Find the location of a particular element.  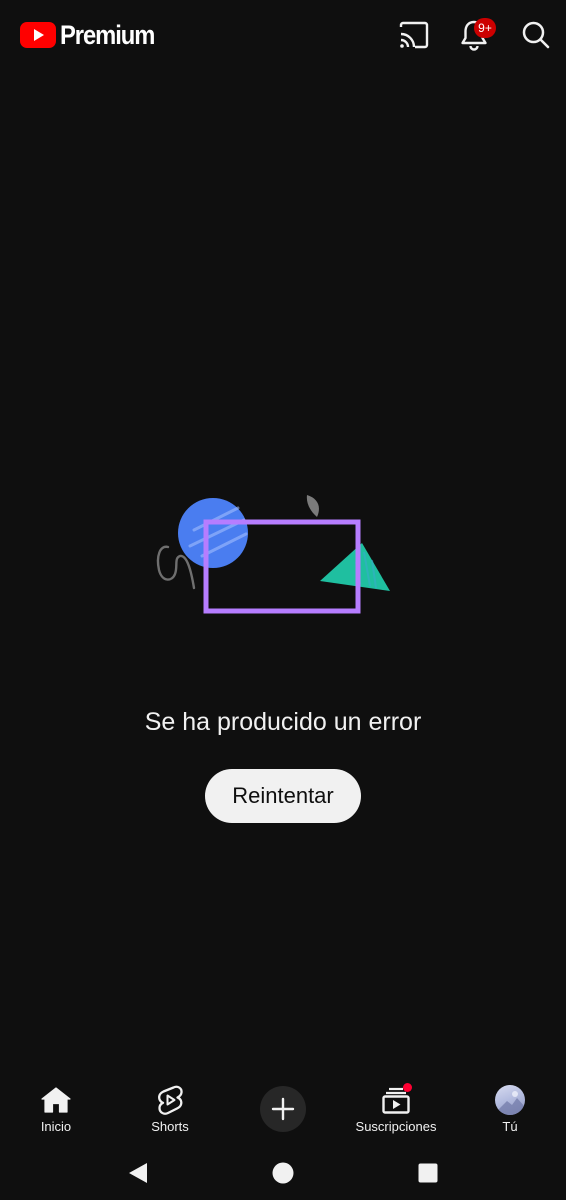

nav-item-you: Tú is located at coordinates (510, 1114).